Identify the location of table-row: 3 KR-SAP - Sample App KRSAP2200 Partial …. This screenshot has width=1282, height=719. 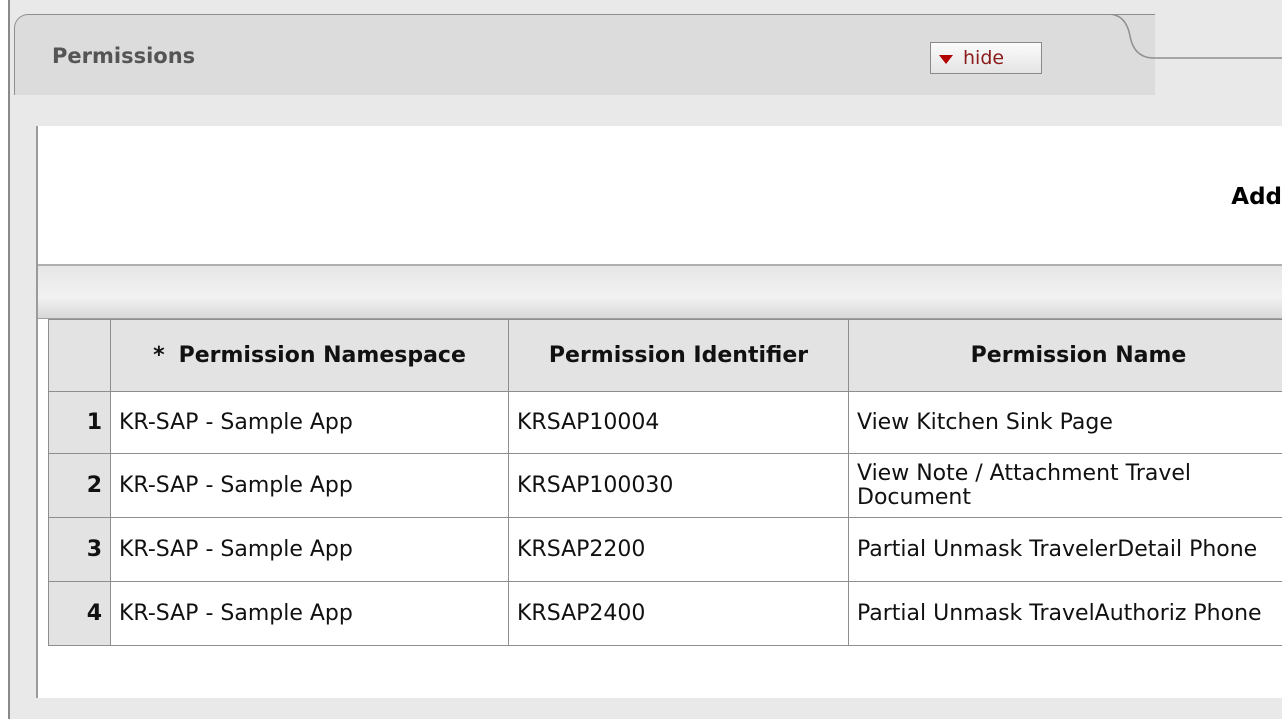
(665, 549).